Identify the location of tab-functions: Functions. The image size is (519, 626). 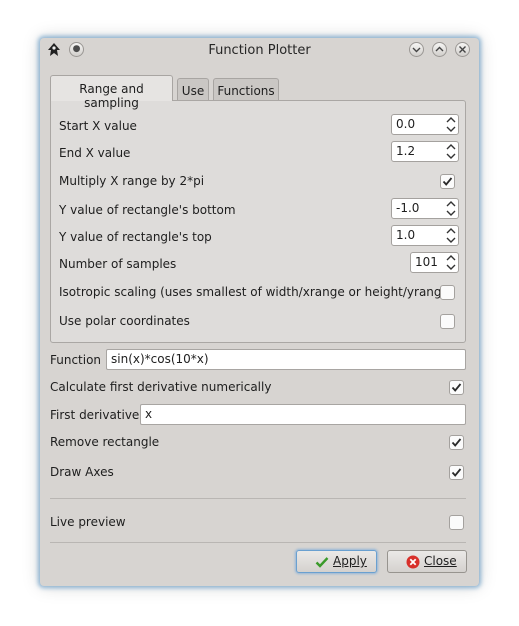
(246, 89).